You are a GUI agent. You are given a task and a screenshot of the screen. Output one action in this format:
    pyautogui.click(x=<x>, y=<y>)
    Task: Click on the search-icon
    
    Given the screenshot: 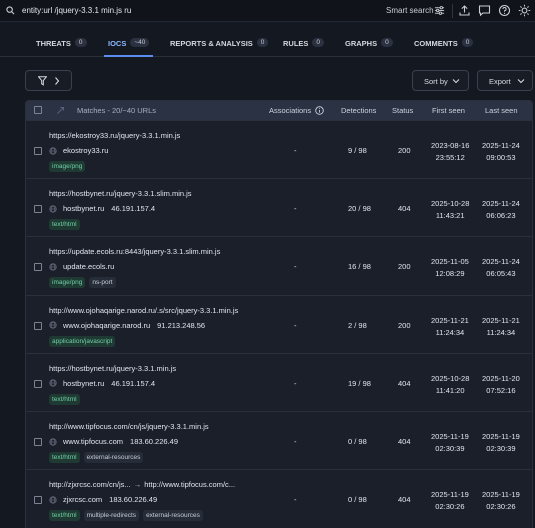 What is the action you would take?
    pyautogui.click(x=10, y=10)
    